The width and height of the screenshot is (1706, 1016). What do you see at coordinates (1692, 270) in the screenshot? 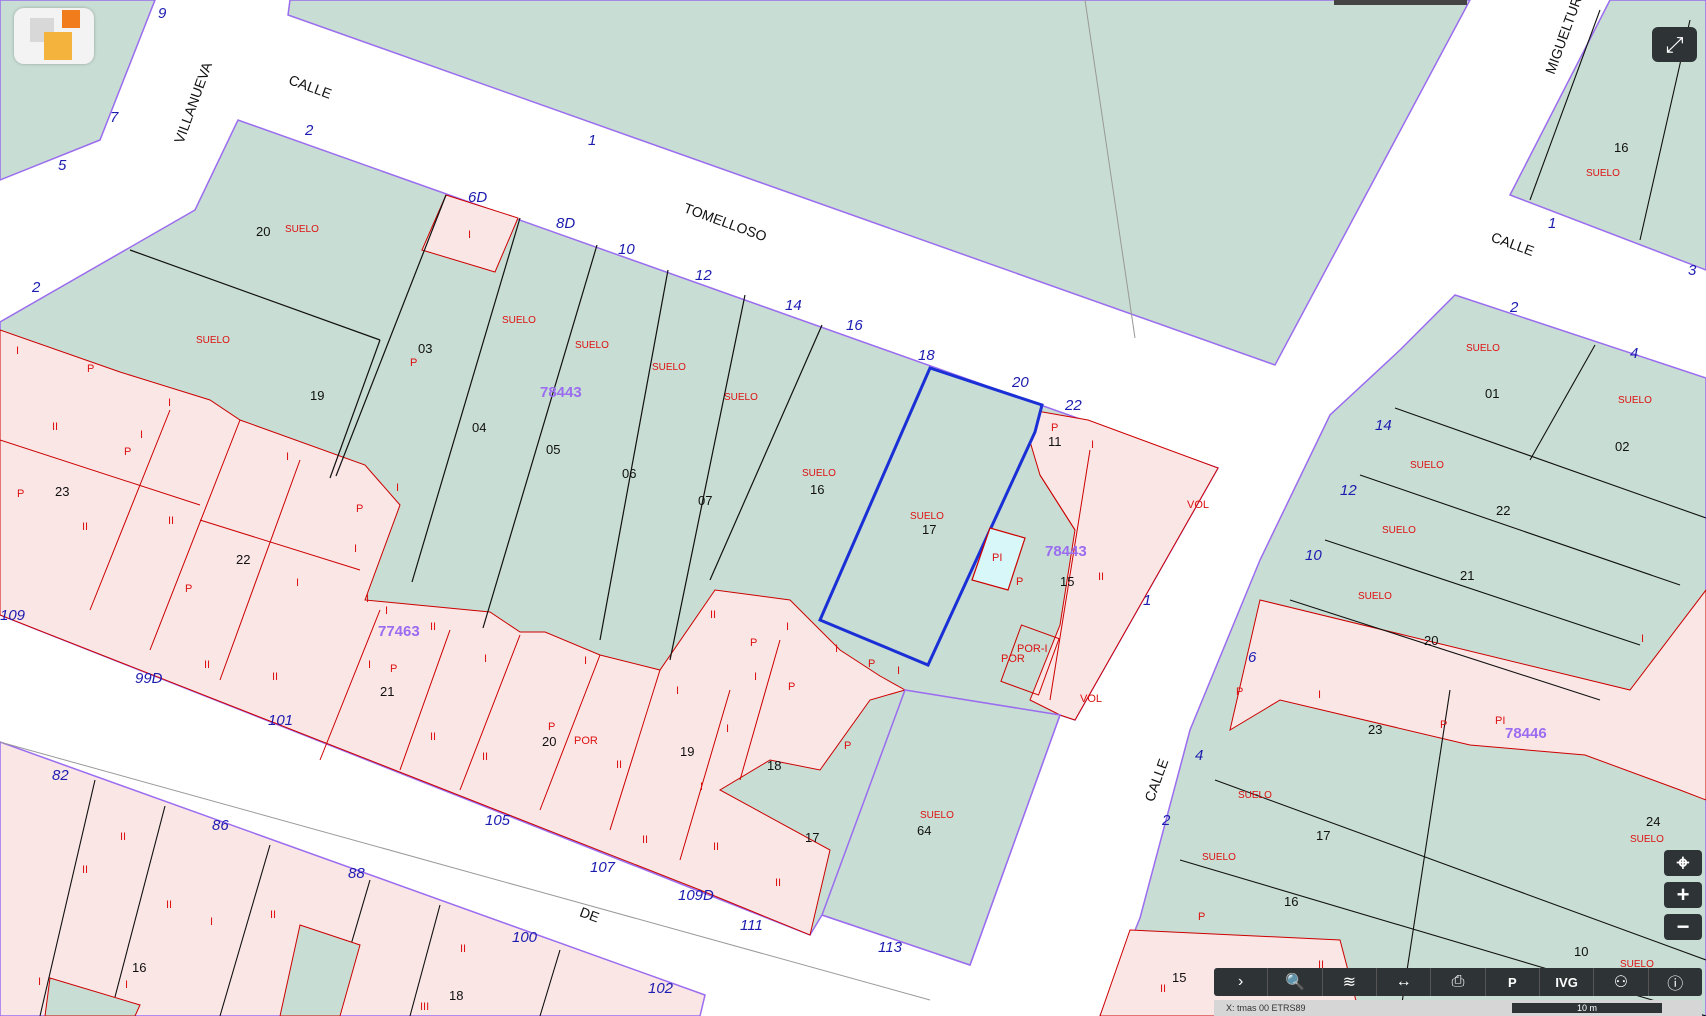
I see `street-number: 3` at bounding box center [1692, 270].